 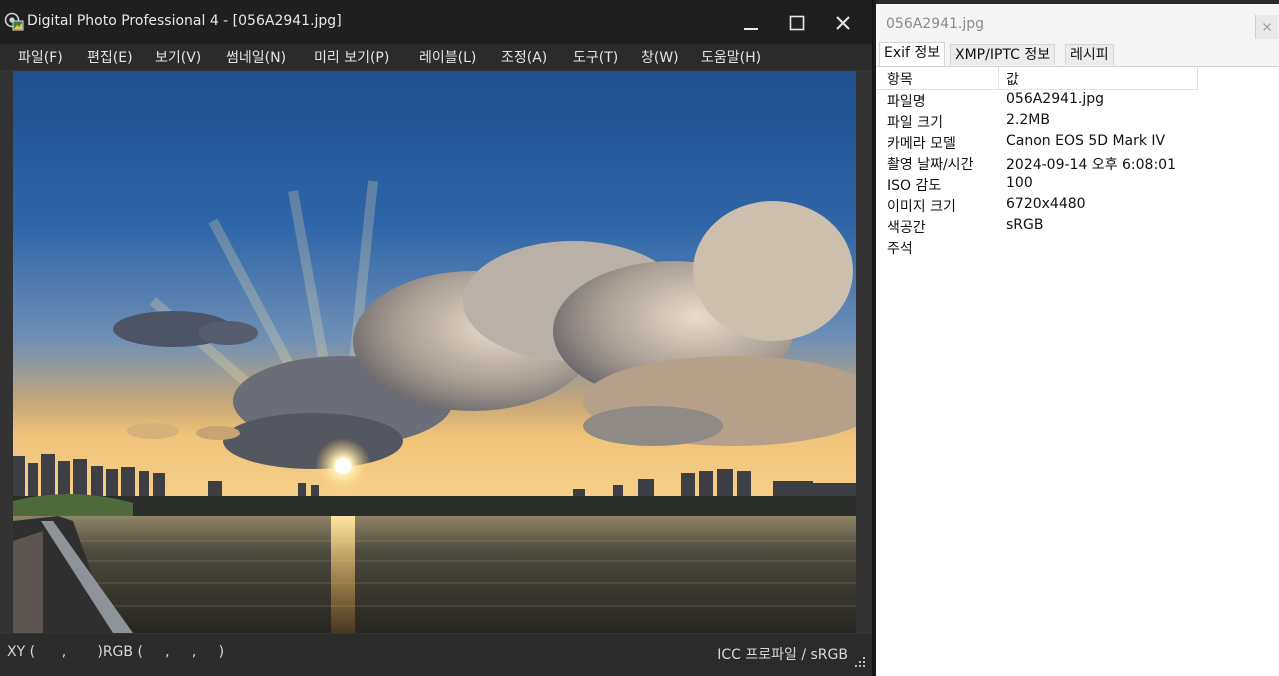 I want to click on info-panel-header: 056A2941.jpg, so click(x=1077, y=23).